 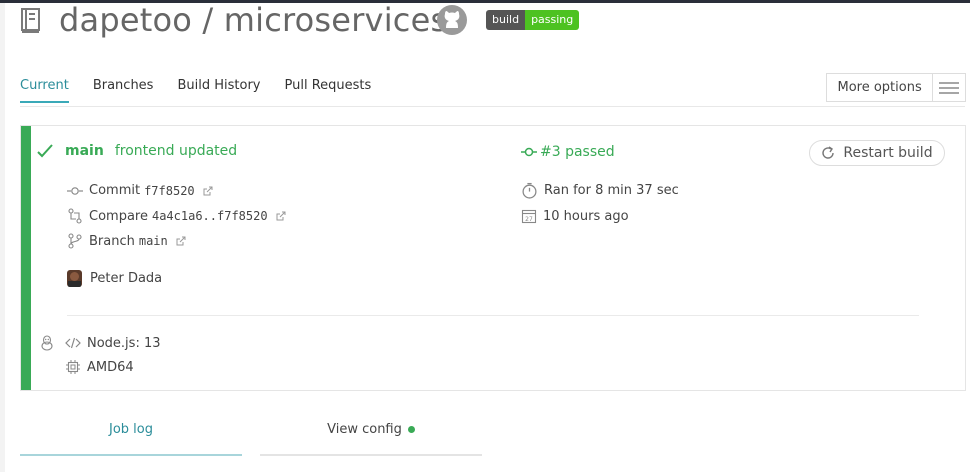 What do you see at coordinates (47, 343) in the screenshot?
I see `linux-icon` at bounding box center [47, 343].